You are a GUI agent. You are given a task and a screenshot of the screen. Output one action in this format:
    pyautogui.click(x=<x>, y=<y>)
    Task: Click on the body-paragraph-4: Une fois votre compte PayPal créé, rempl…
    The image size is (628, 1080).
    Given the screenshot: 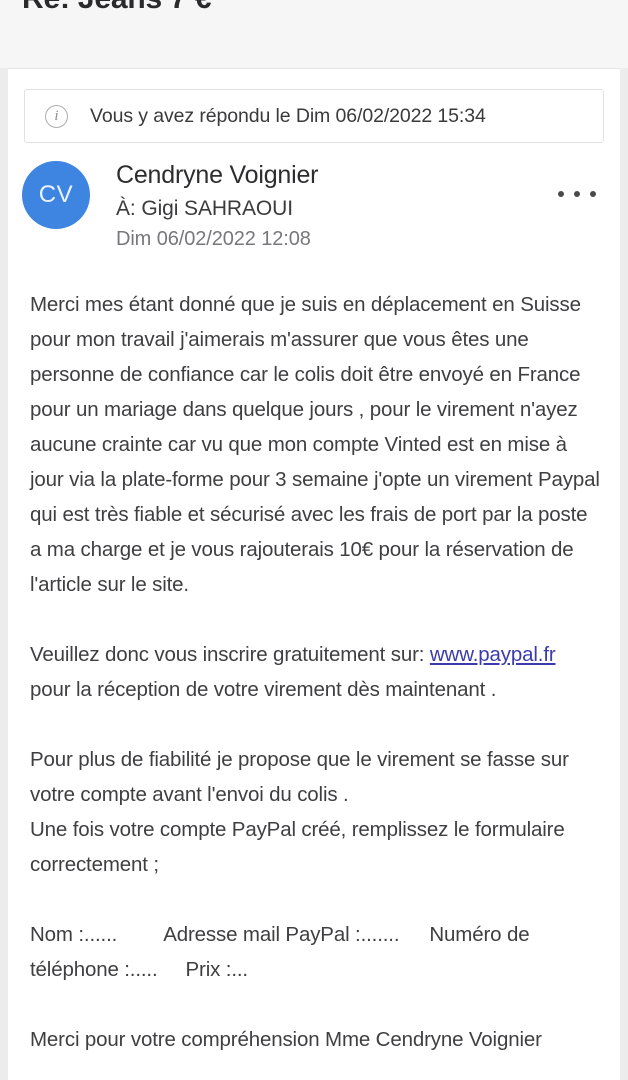 What is the action you would take?
    pyautogui.click(x=297, y=847)
    